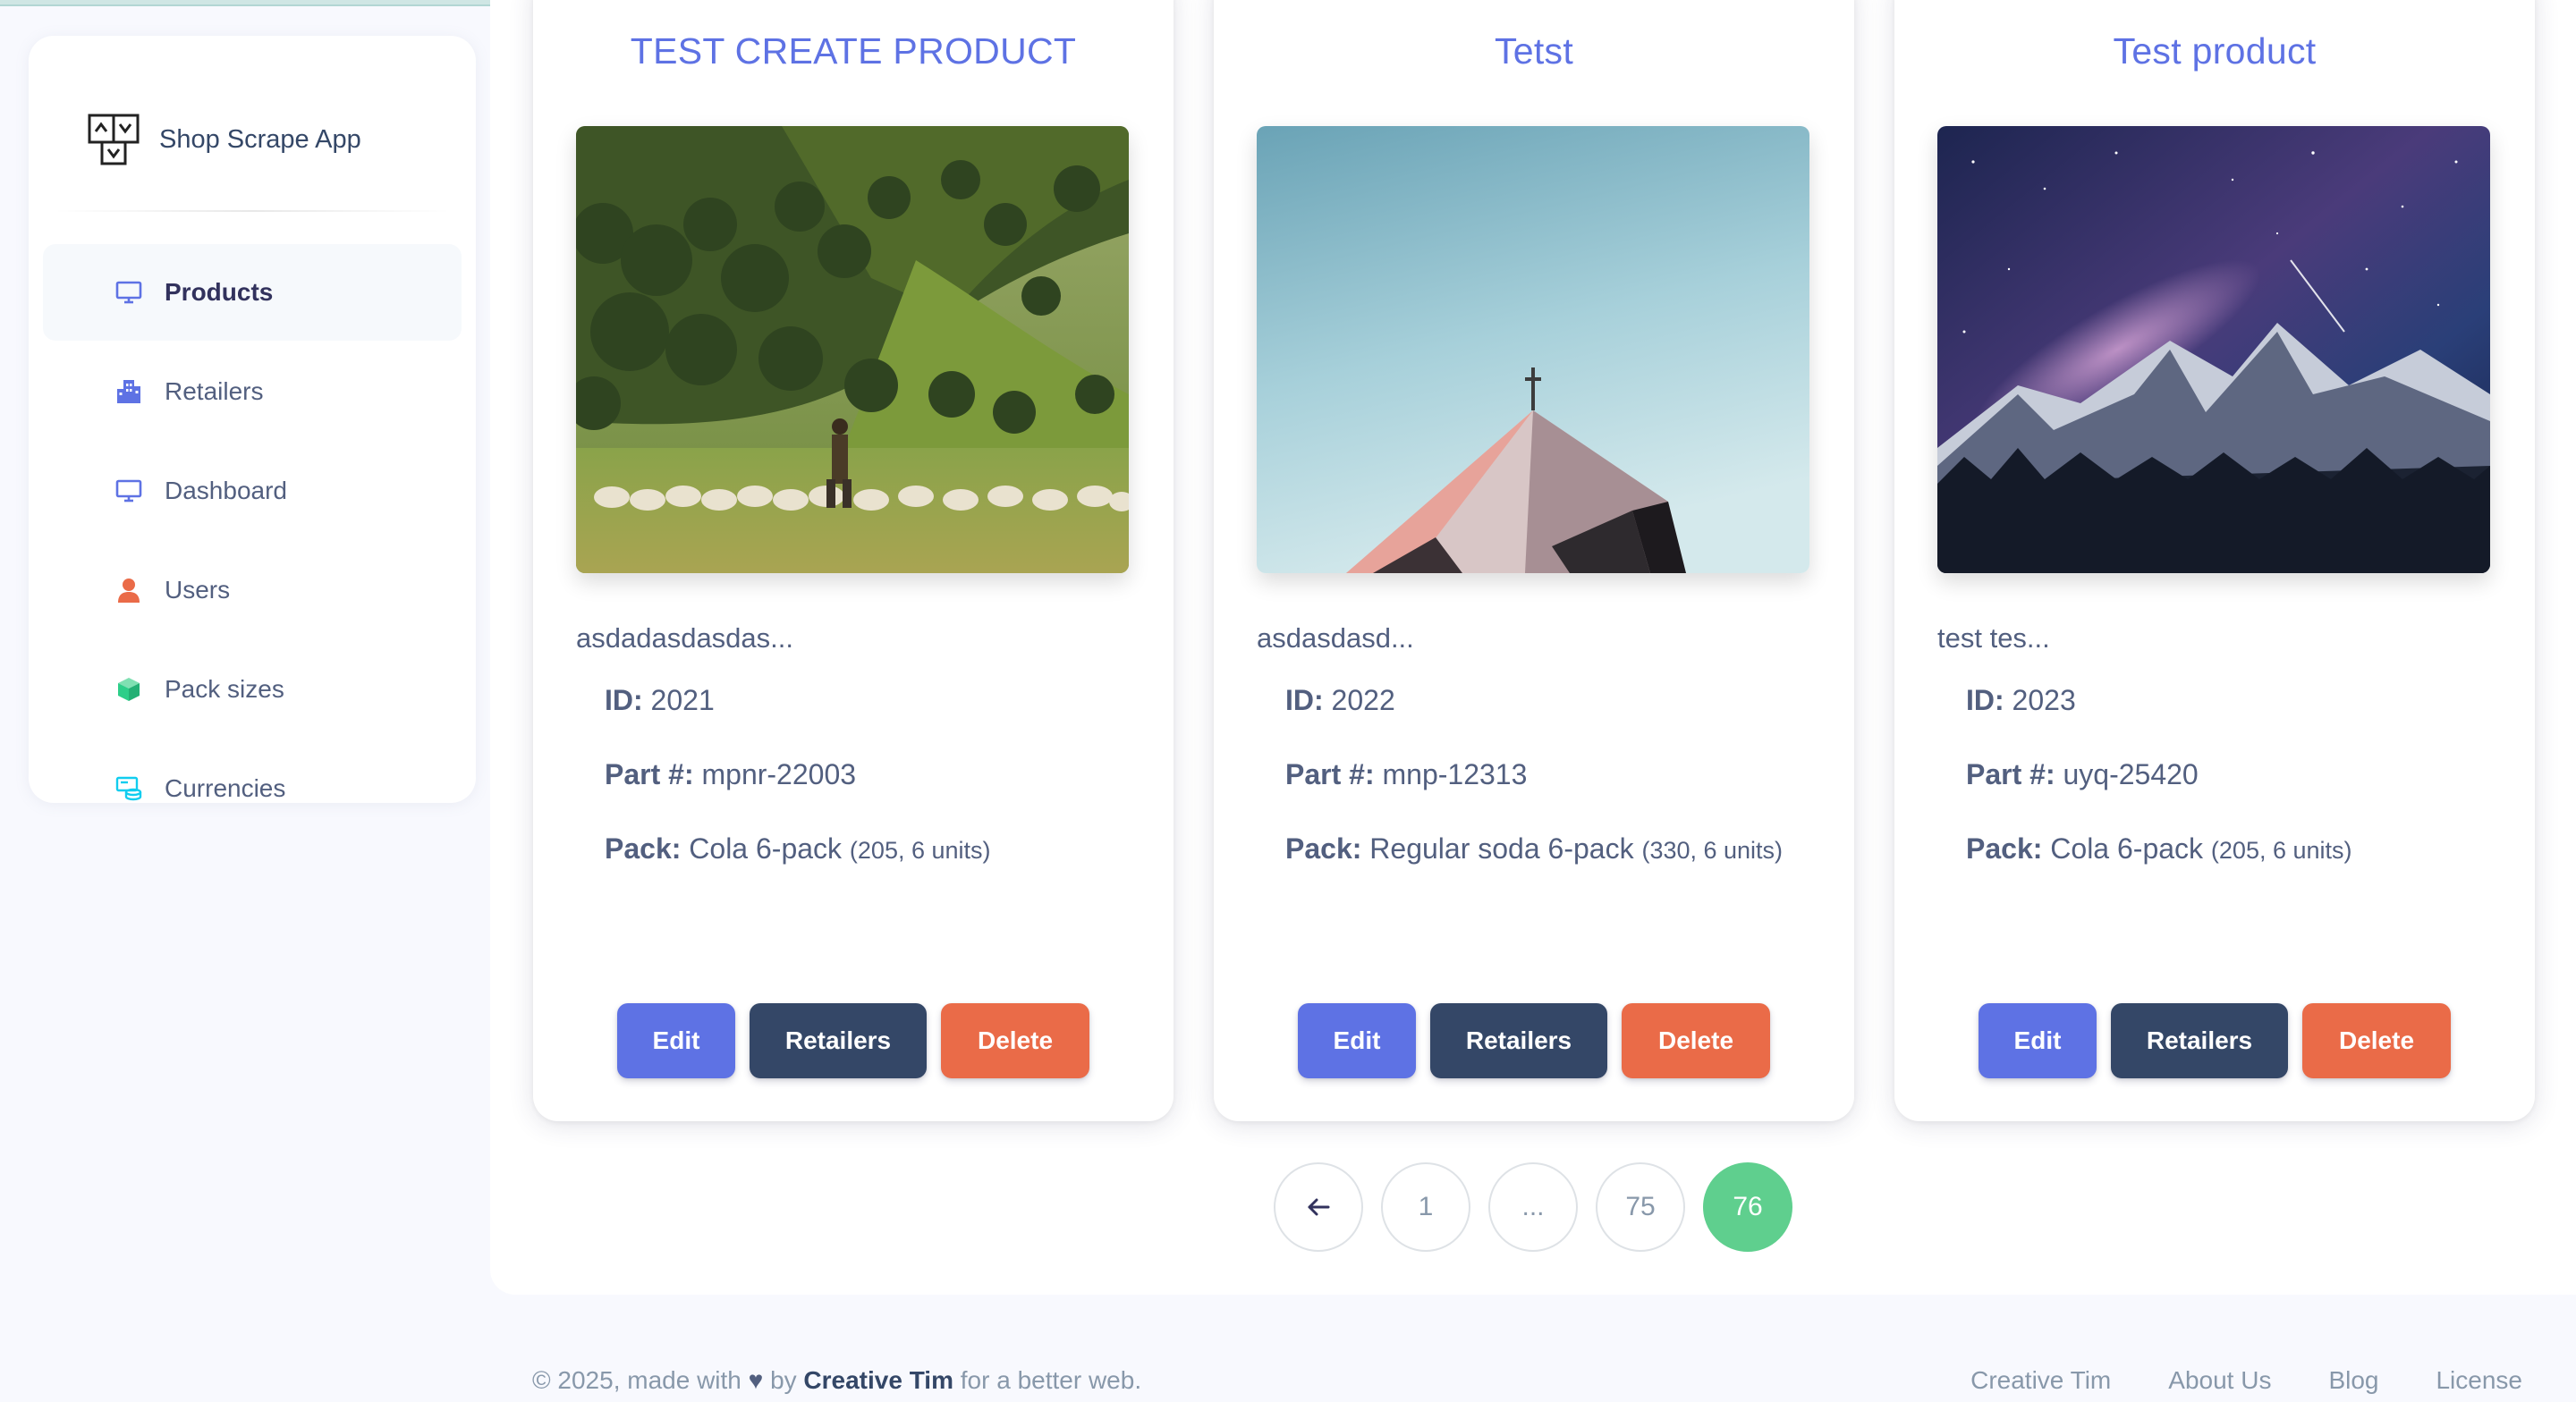 This screenshot has width=2576, height=1402. I want to click on product-id: ID: 2021, so click(660, 700).